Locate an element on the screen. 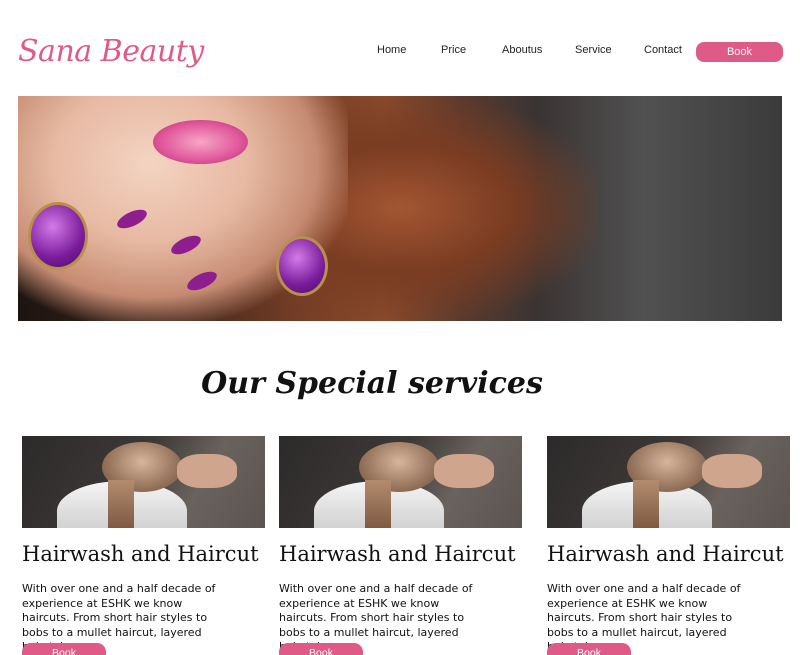  book-appointment-button: Book Appointment is located at coordinates (739, 60).